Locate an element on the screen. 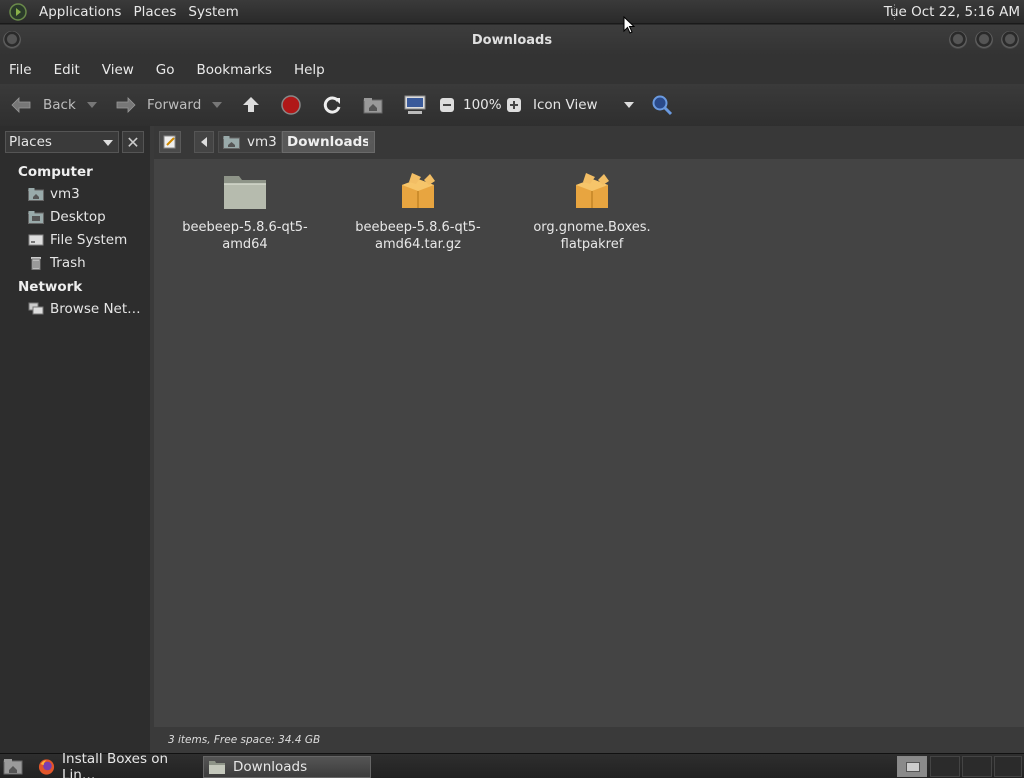 This screenshot has width=1024, height=778. sidebar-type-select: Places is located at coordinates (62, 142).